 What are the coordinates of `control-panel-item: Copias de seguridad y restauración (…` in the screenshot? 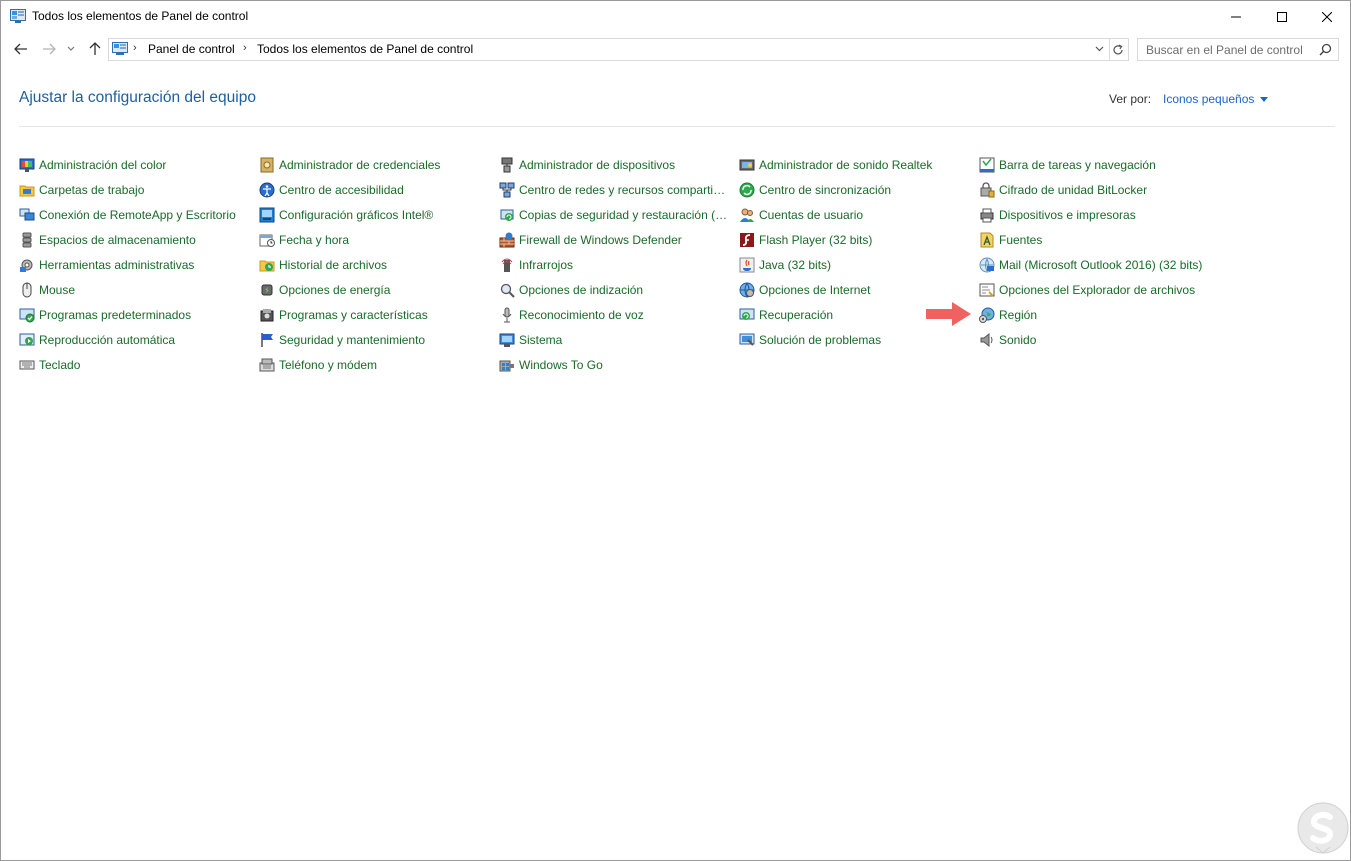 It's located at (613, 215).